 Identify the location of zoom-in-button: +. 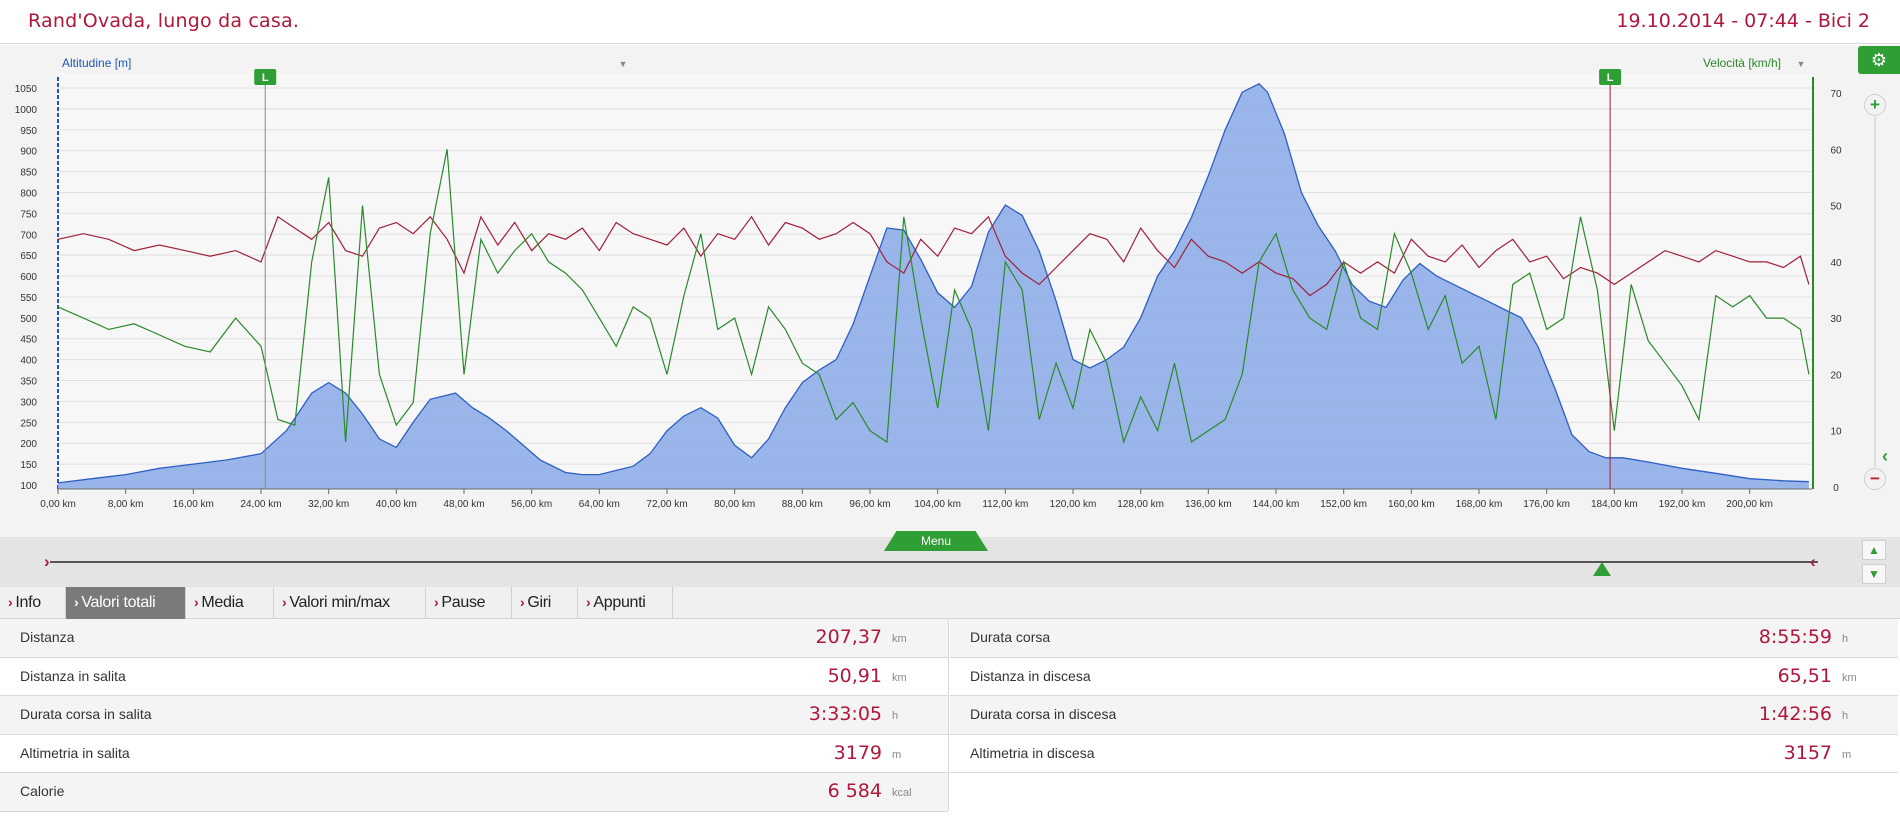
(1875, 105).